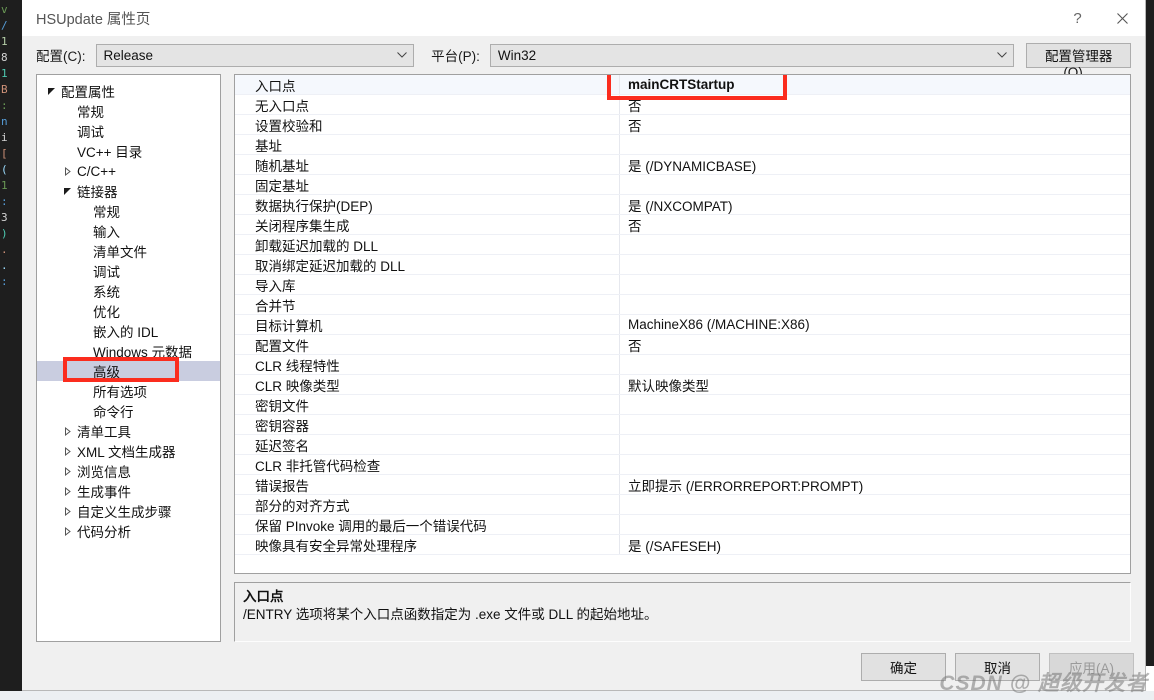 The height and width of the screenshot is (700, 1154). Describe the element at coordinates (752, 55) in the screenshot. I see `platform-select: Win32` at that location.